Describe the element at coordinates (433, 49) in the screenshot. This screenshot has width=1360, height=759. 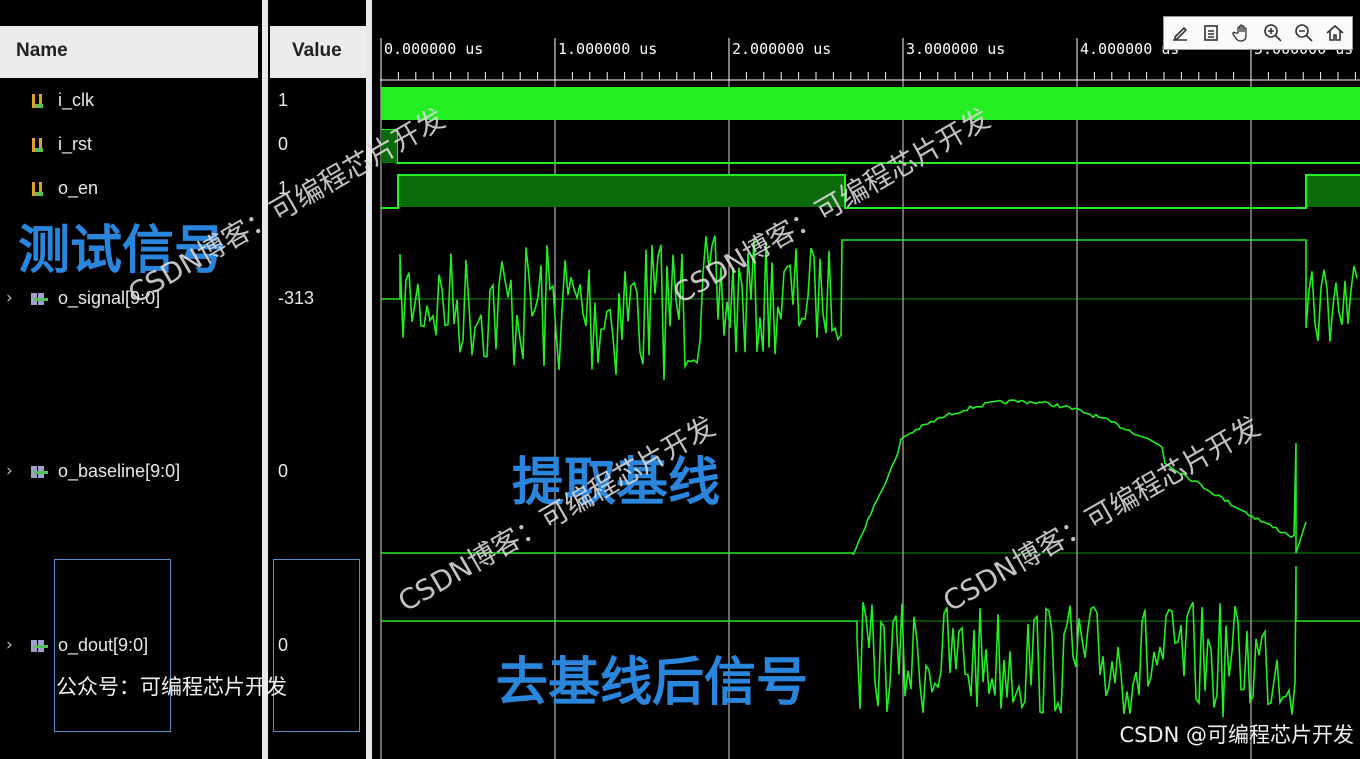
I see `time-tick-label: 0.000000 us` at that location.